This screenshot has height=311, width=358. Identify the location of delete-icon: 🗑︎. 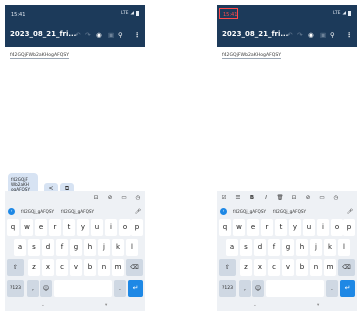
(280, 198).